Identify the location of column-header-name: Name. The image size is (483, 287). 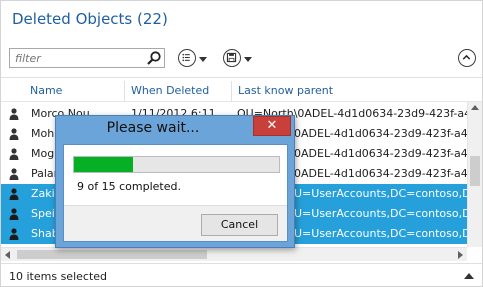
(74, 91).